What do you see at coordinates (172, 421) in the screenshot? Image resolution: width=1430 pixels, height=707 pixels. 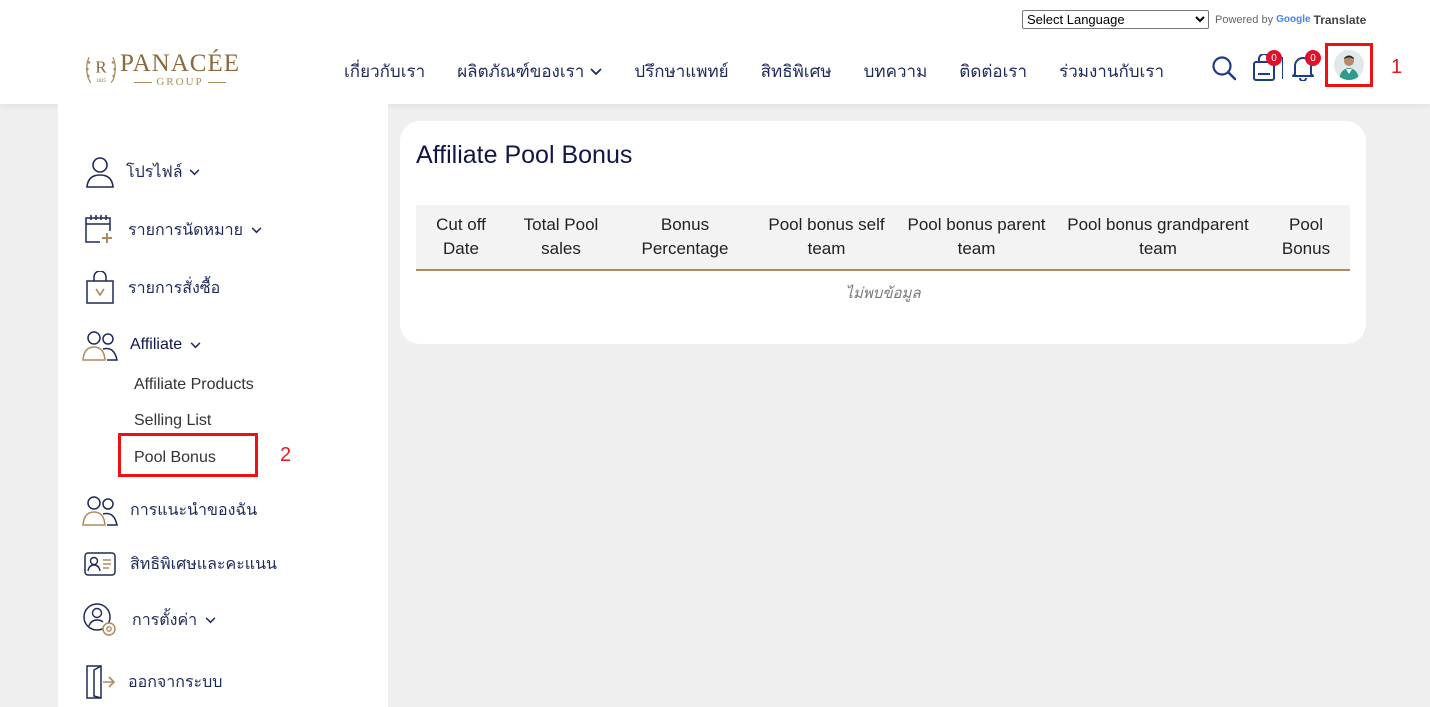 I see `sidebar-subitem-selling-list: Selling List` at bounding box center [172, 421].